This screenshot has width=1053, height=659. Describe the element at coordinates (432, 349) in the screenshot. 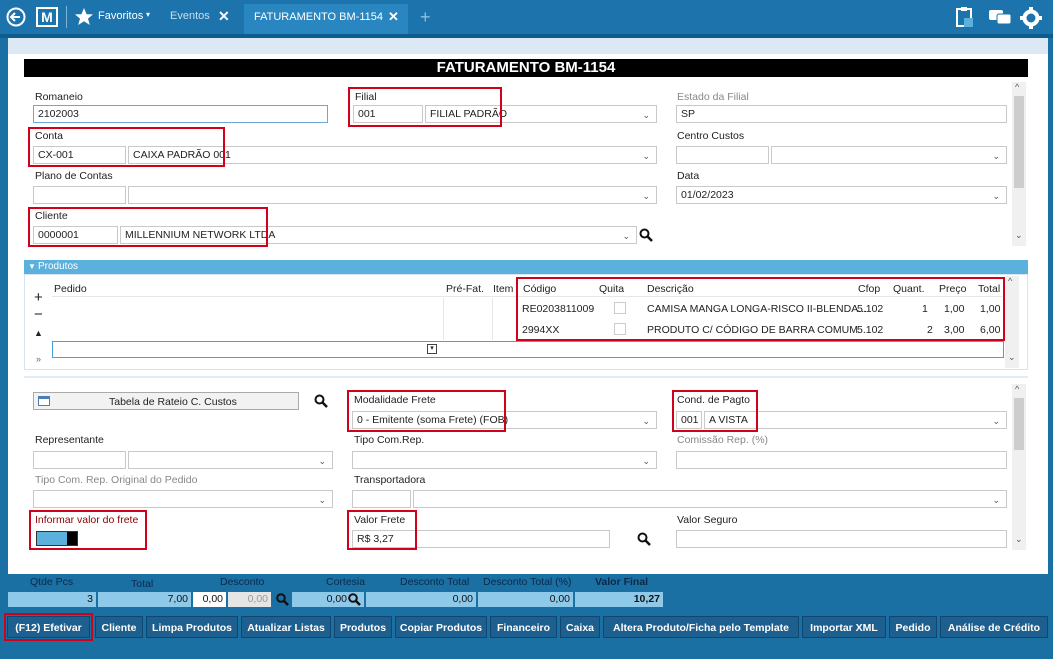

I see `dropdown-icon: ▾` at that location.